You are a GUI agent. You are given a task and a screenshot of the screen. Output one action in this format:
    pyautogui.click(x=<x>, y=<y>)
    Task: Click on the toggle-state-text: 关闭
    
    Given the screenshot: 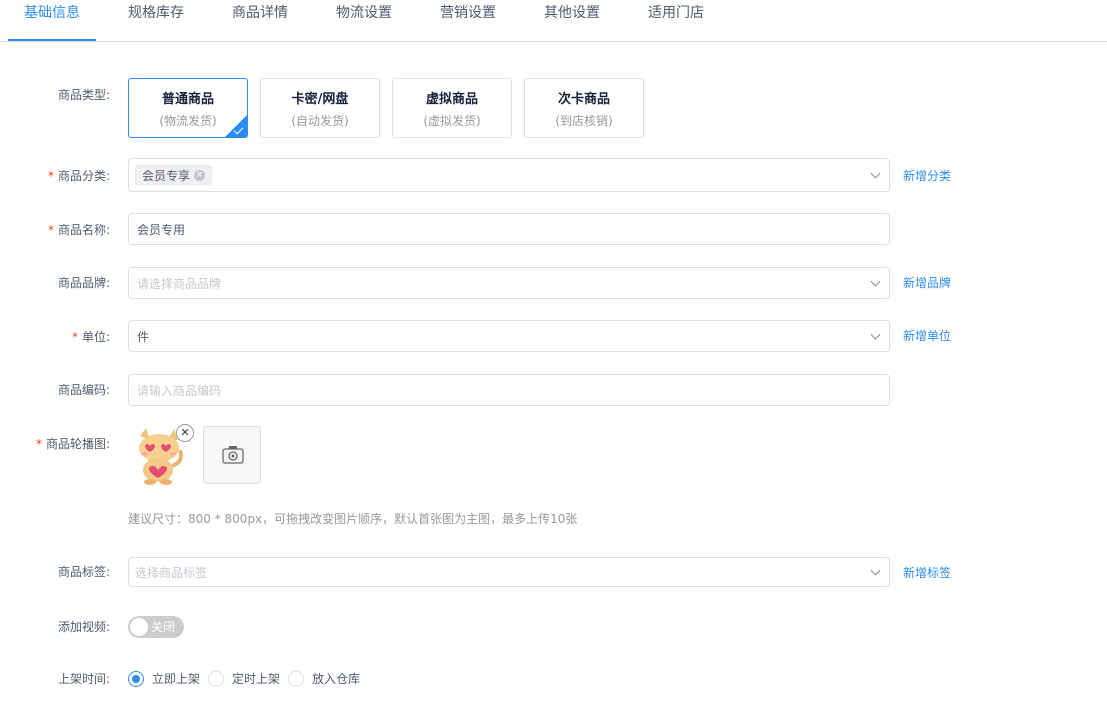 What is the action you would take?
    pyautogui.click(x=163, y=627)
    